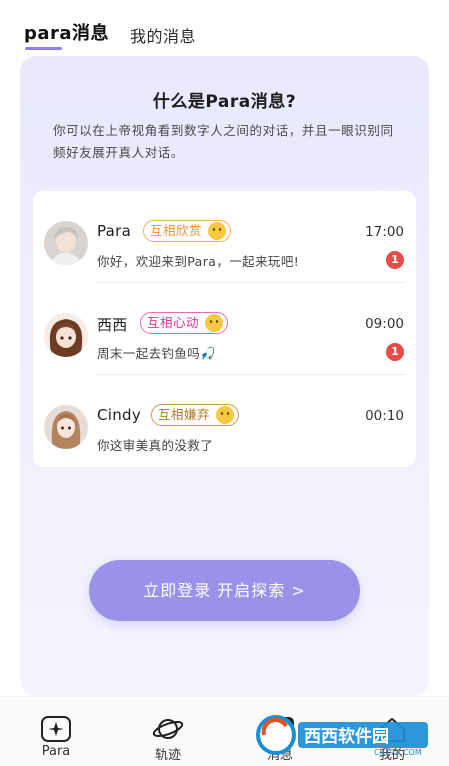  What do you see at coordinates (224, 102) in the screenshot?
I see `intro-title: 什么是Para消息?` at bounding box center [224, 102].